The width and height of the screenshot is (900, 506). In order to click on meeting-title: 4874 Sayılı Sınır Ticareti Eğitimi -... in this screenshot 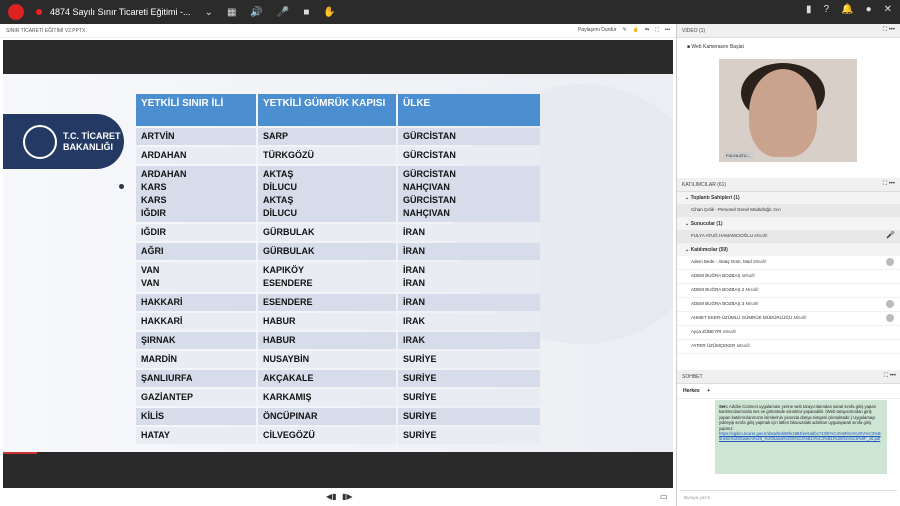, I will do `click(120, 12)`.